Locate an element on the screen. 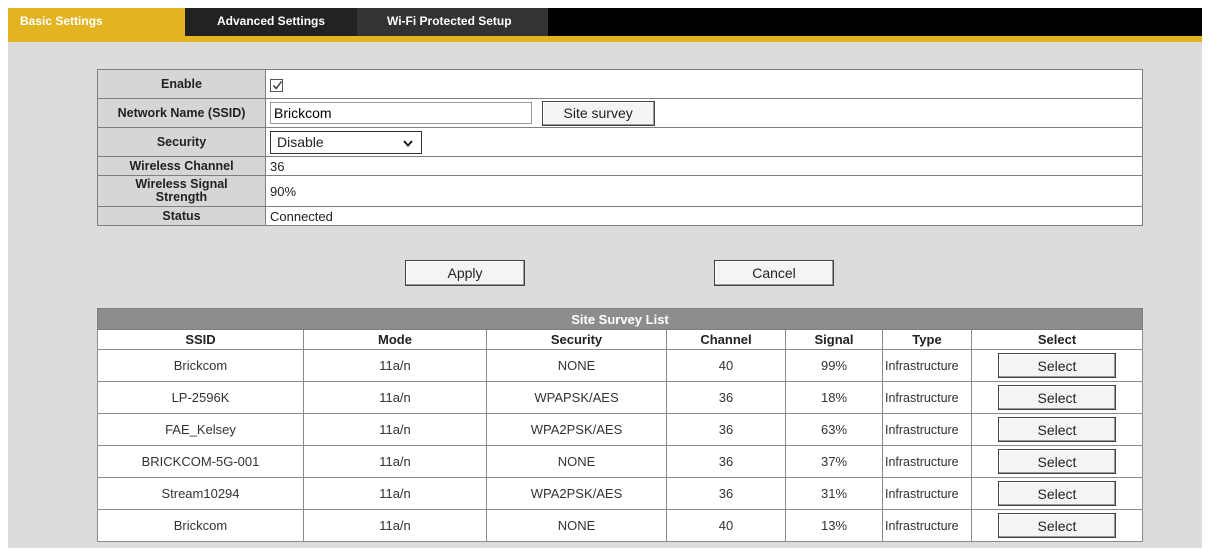 The width and height of the screenshot is (1209, 551). cell-security: WPAPSK/AES is located at coordinates (576, 397).